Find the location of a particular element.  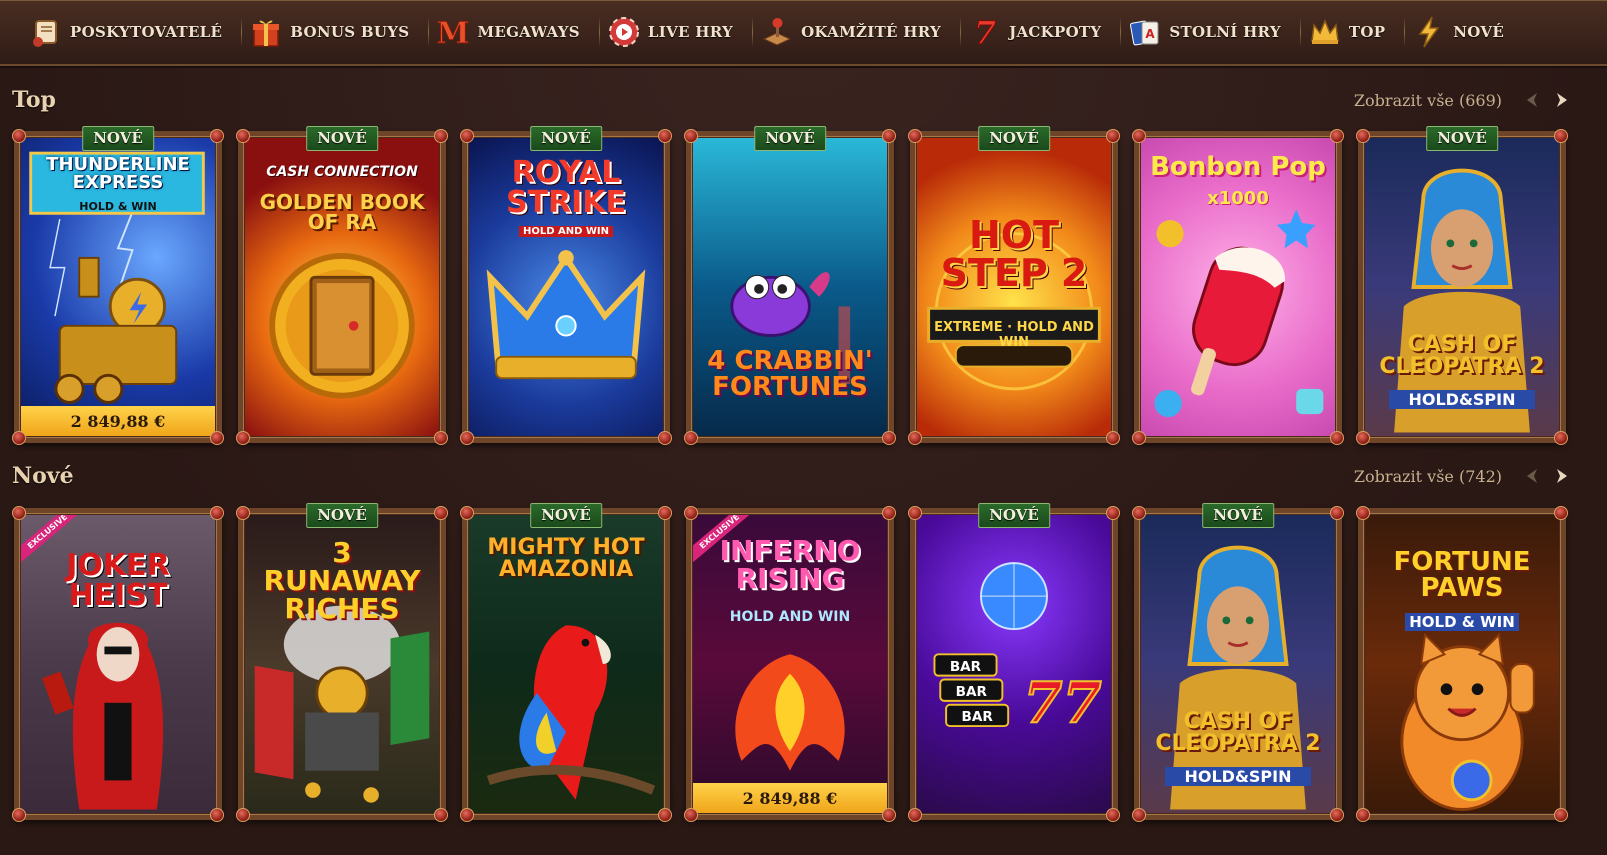

nav-label: STOLNÍ HRY is located at coordinates (1225, 32).